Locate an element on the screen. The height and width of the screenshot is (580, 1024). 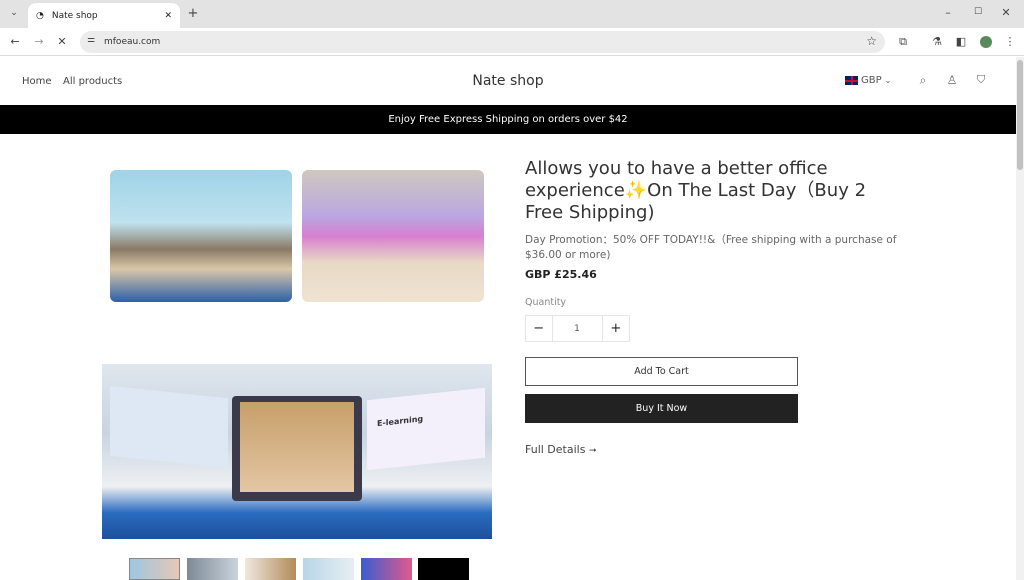
scrollbar-thumb is located at coordinates (1020, 115).